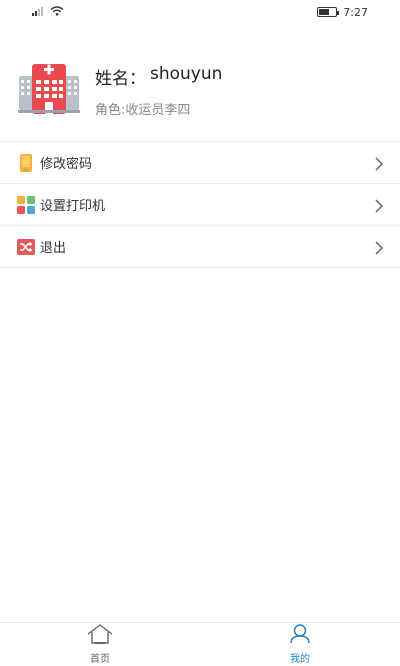  What do you see at coordinates (100, 659) in the screenshot?
I see `tab-label-home: 首页` at bounding box center [100, 659].